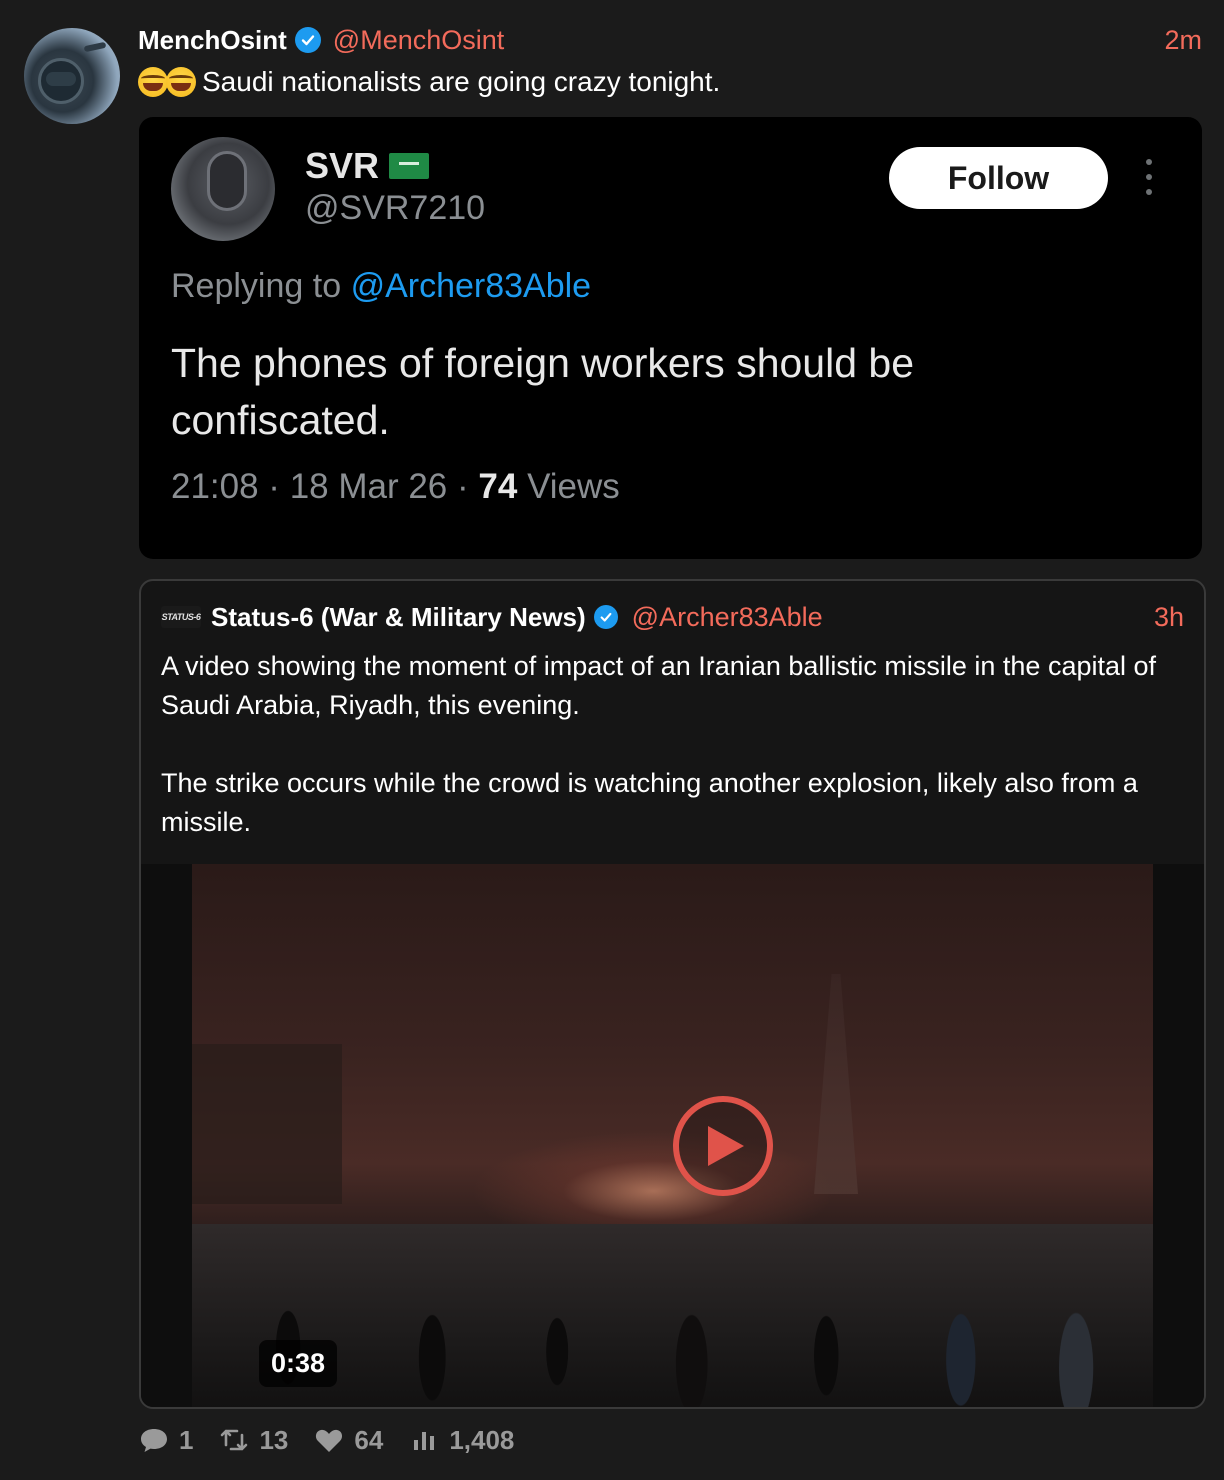 This screenshot has height=1480, width=1224. Describe the element at coordinates (186, 1439) in the screenshot. I see `reply-count: 1` at that location.